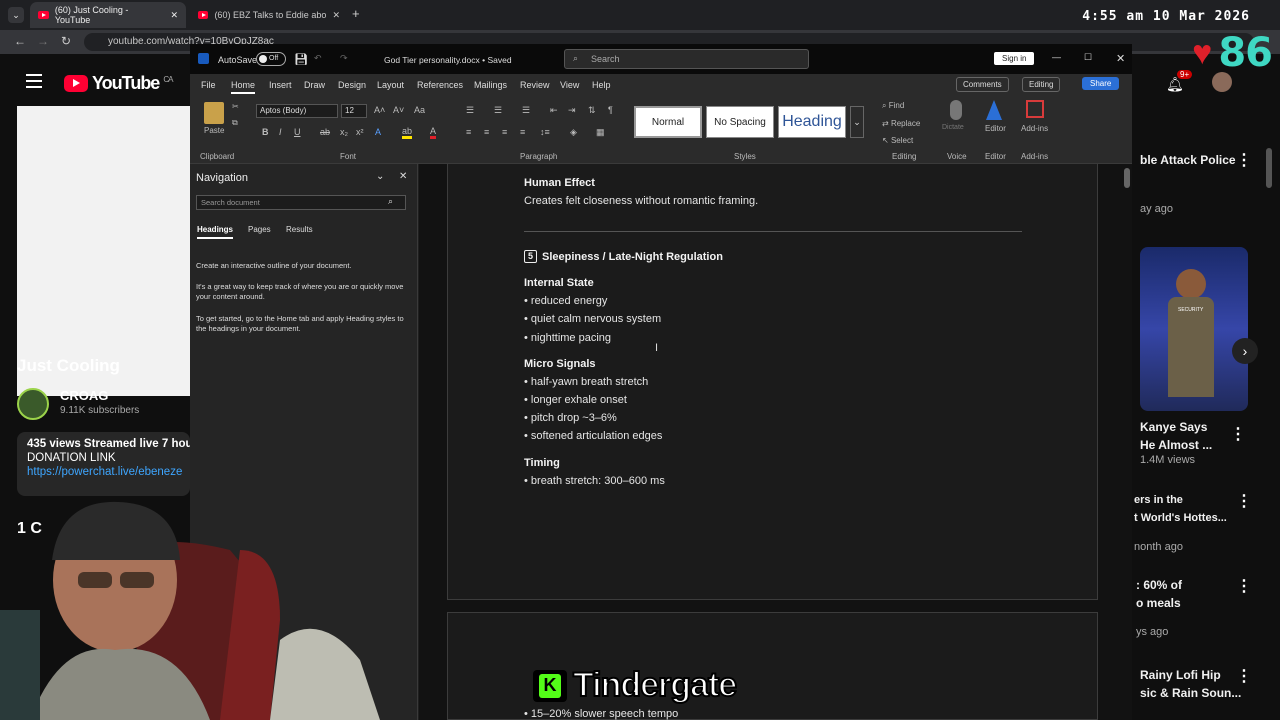  I want to click on sidebar-thumbnail: SECURITY, so click(1194, 329).